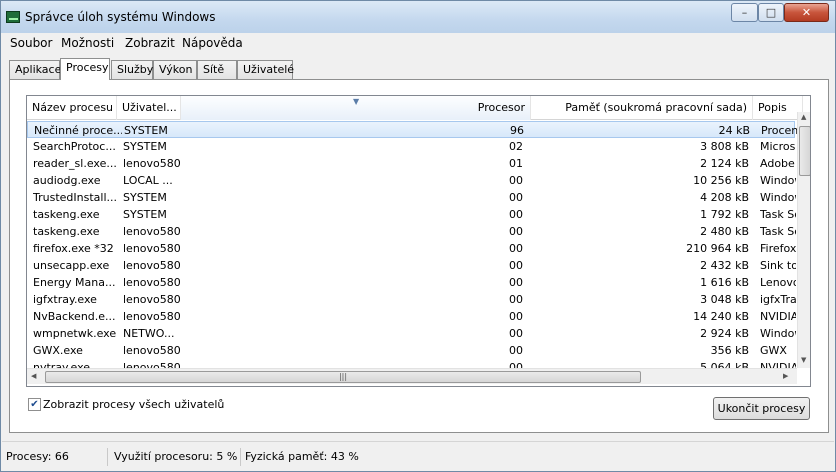 The height and width of the screenshot is (472, 836). I want to click on maximize-button: □, so click(771, 12).